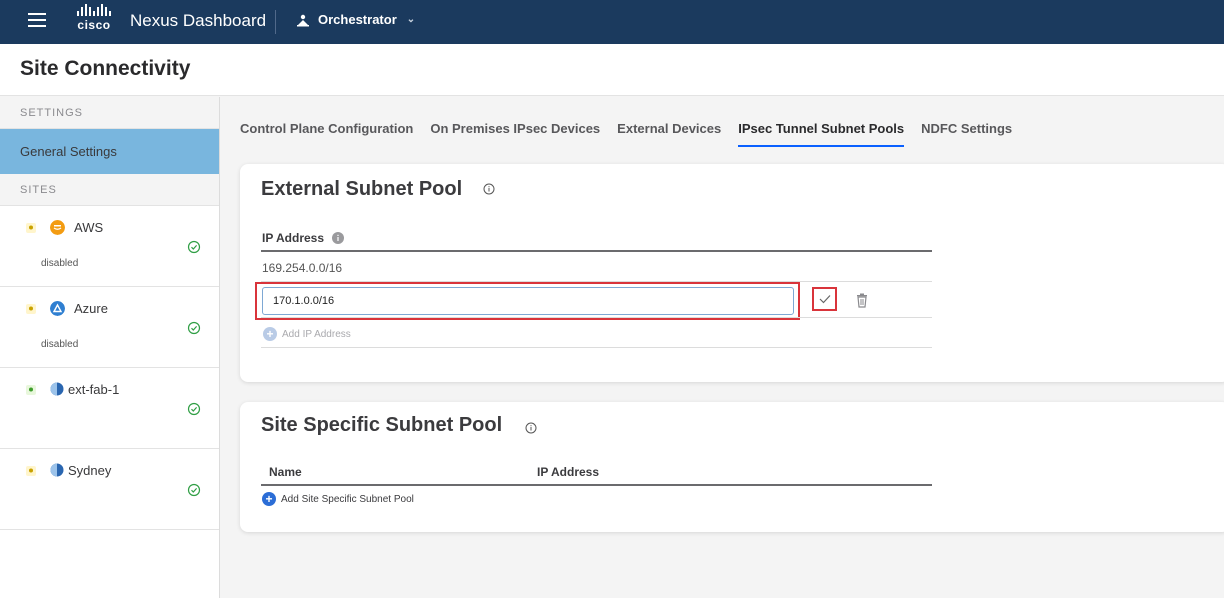  Describe the element at coordinates (302, 268) in the screenshot. I see `ip-address-row: 169.254.0.0/16` at that location.